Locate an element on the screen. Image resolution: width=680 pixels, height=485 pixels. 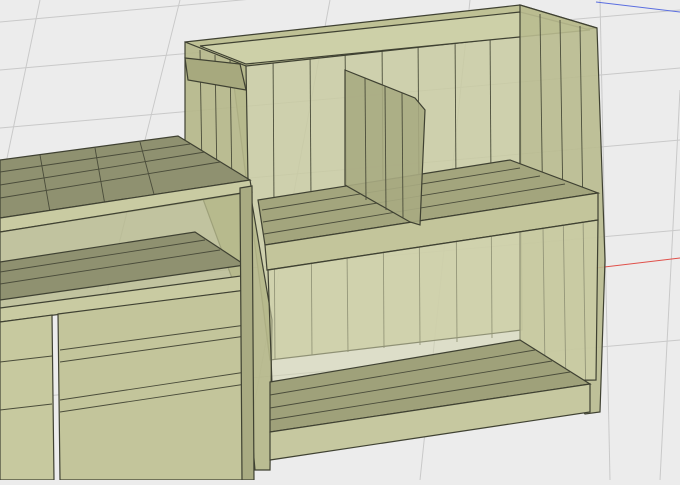
low-cabinet-right-post is located at coordinates (247, 333).